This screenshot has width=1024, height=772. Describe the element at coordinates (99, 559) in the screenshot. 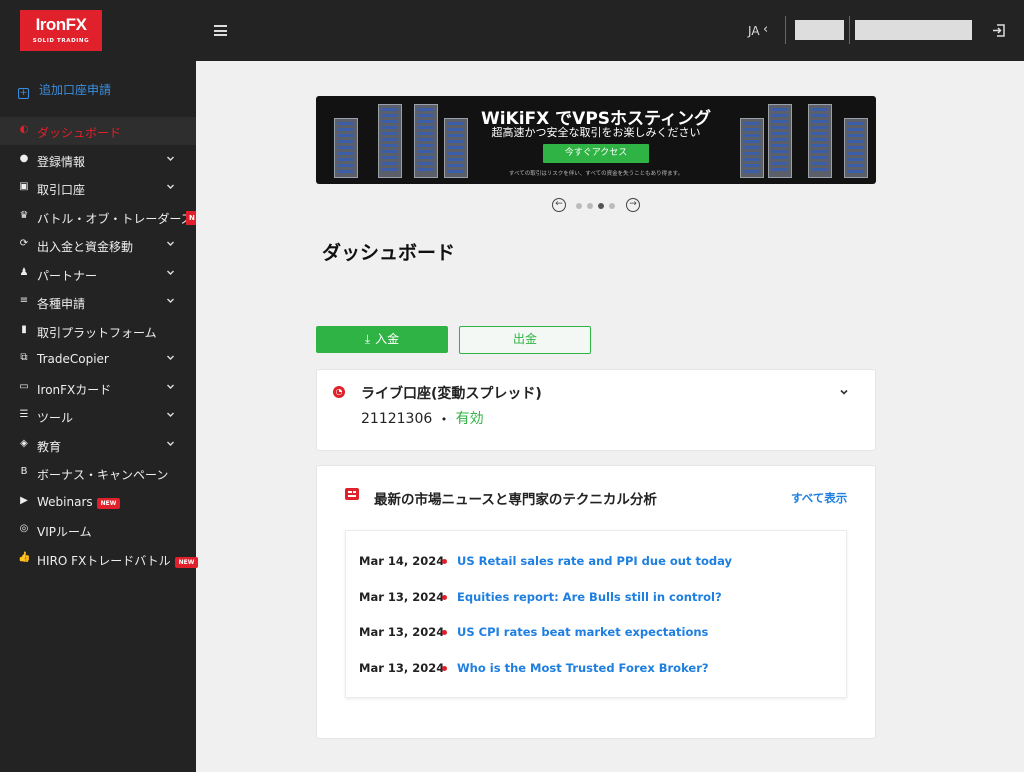

I see `sidebar-item: 👍 HIRO FXトレードバトル NEW` at that location.